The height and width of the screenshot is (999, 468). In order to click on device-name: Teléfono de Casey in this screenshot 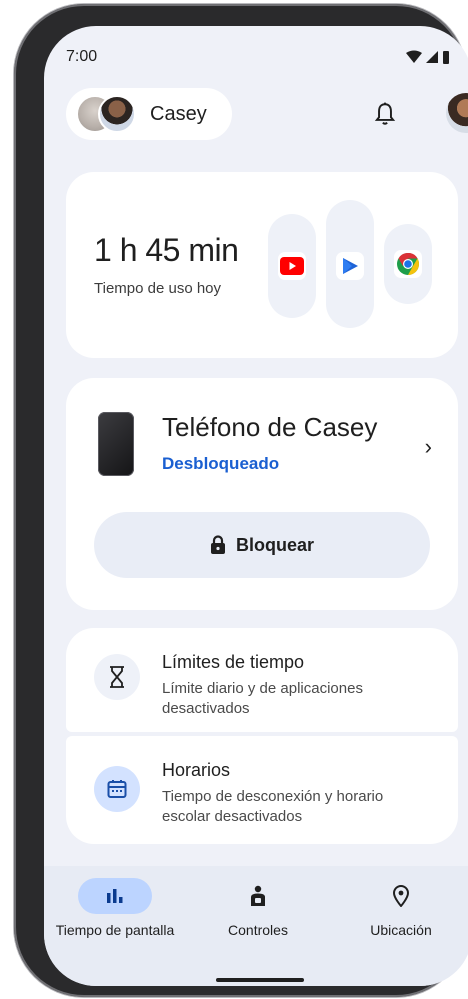, I will do `click(270, 427)`.